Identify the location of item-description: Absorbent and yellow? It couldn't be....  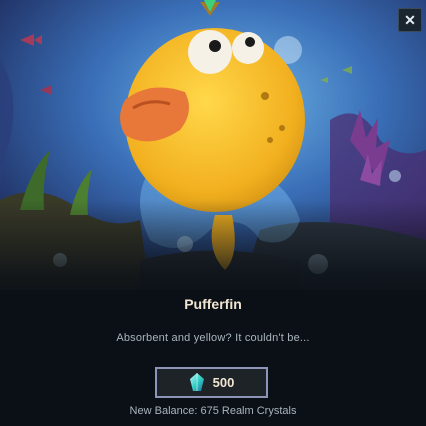
(213, 338).